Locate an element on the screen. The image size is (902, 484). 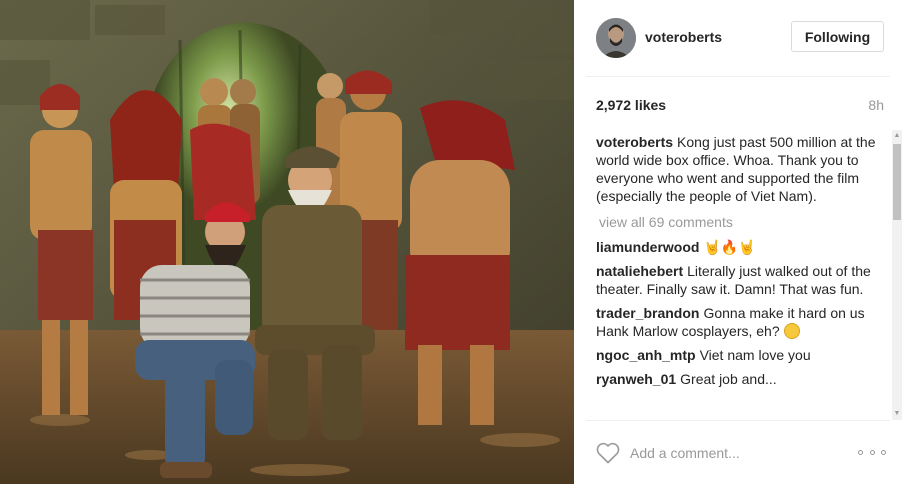
scroll-thumb is located at coordinates (897, 182).